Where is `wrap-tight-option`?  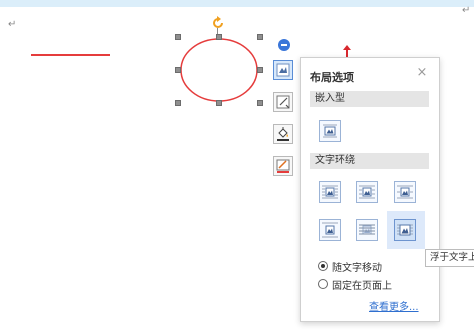 wrap-tight-option is located at coordinates (367, 192).